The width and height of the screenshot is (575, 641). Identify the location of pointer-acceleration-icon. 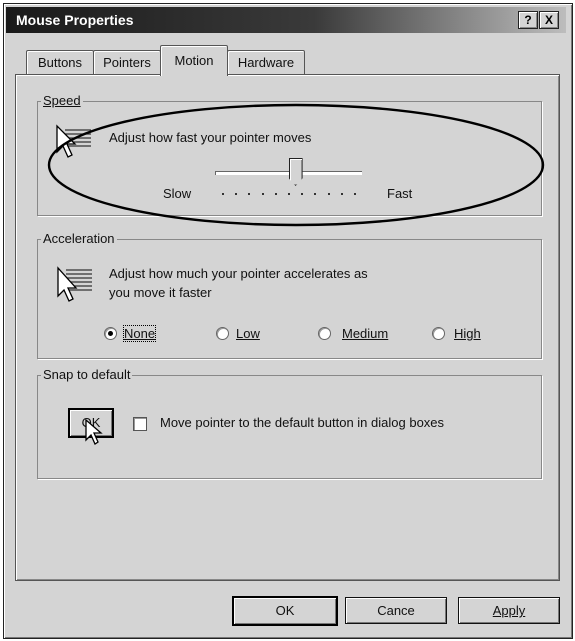
(74, 284).